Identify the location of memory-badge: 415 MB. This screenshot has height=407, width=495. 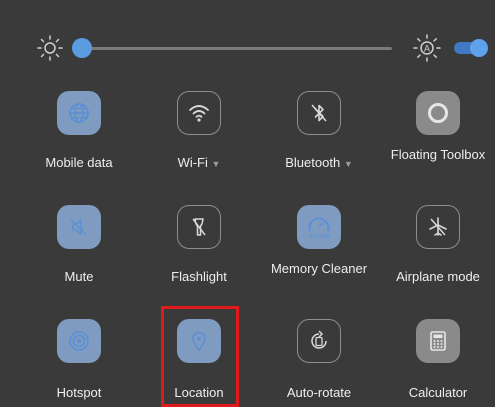
(319, 237).